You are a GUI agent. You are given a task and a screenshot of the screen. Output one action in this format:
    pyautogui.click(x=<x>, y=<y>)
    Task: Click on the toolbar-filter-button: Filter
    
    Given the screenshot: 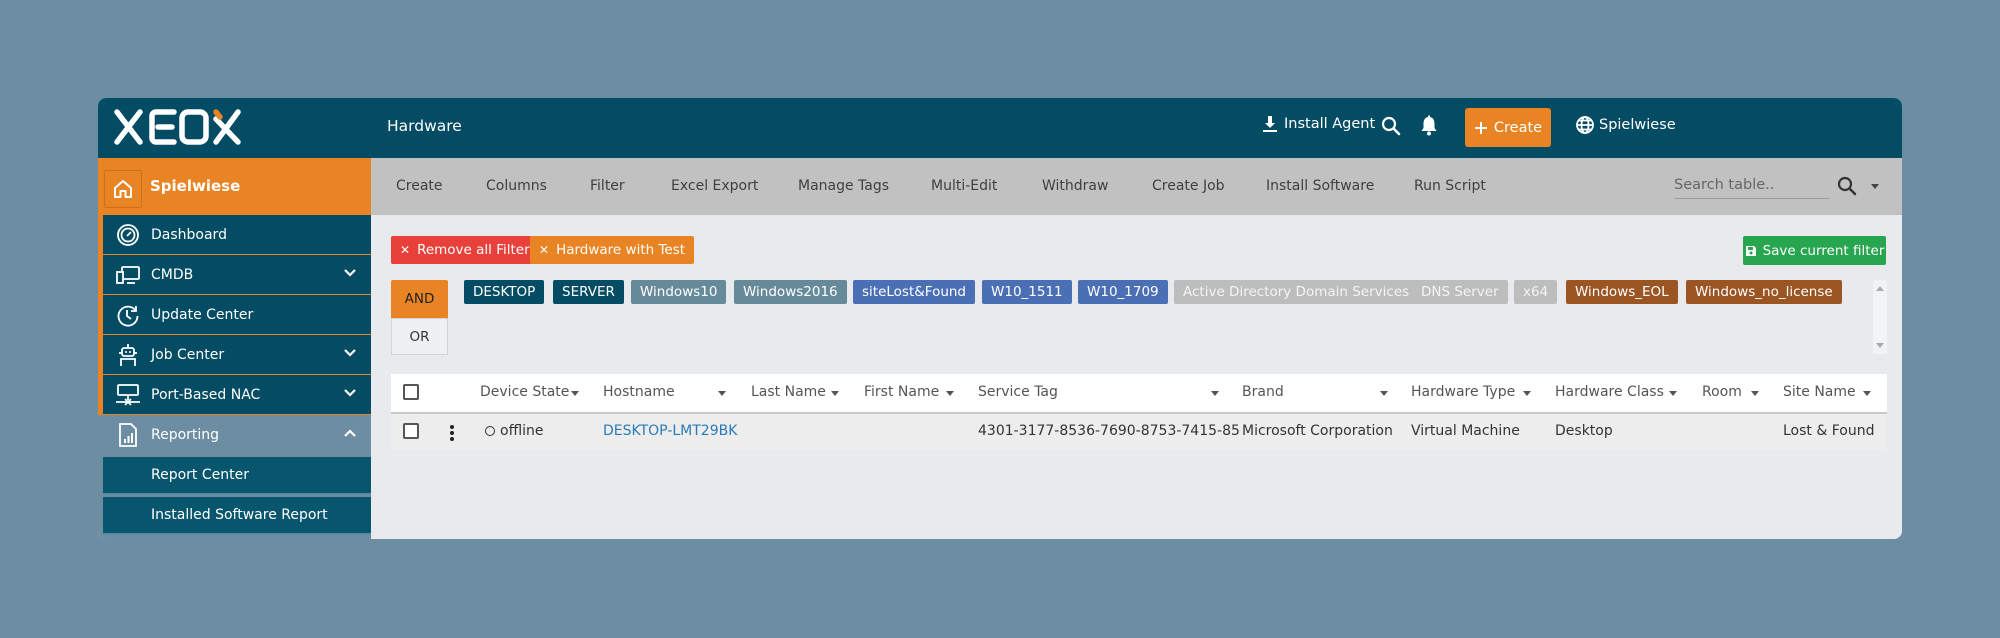 What is the action you would take?
    pyautogui.click(x=607, y=186)
    